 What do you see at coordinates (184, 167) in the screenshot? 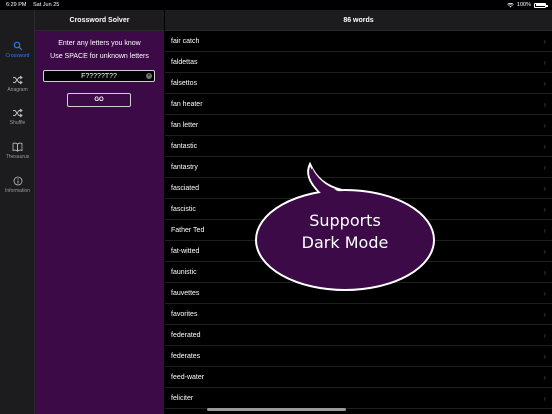
I see `word-text: fantastry` at bounding box center [184, 167].